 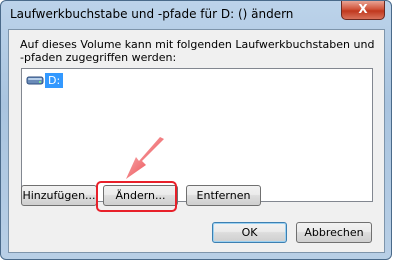 I want to click on close-icon: X, so click(x=363, y=9).